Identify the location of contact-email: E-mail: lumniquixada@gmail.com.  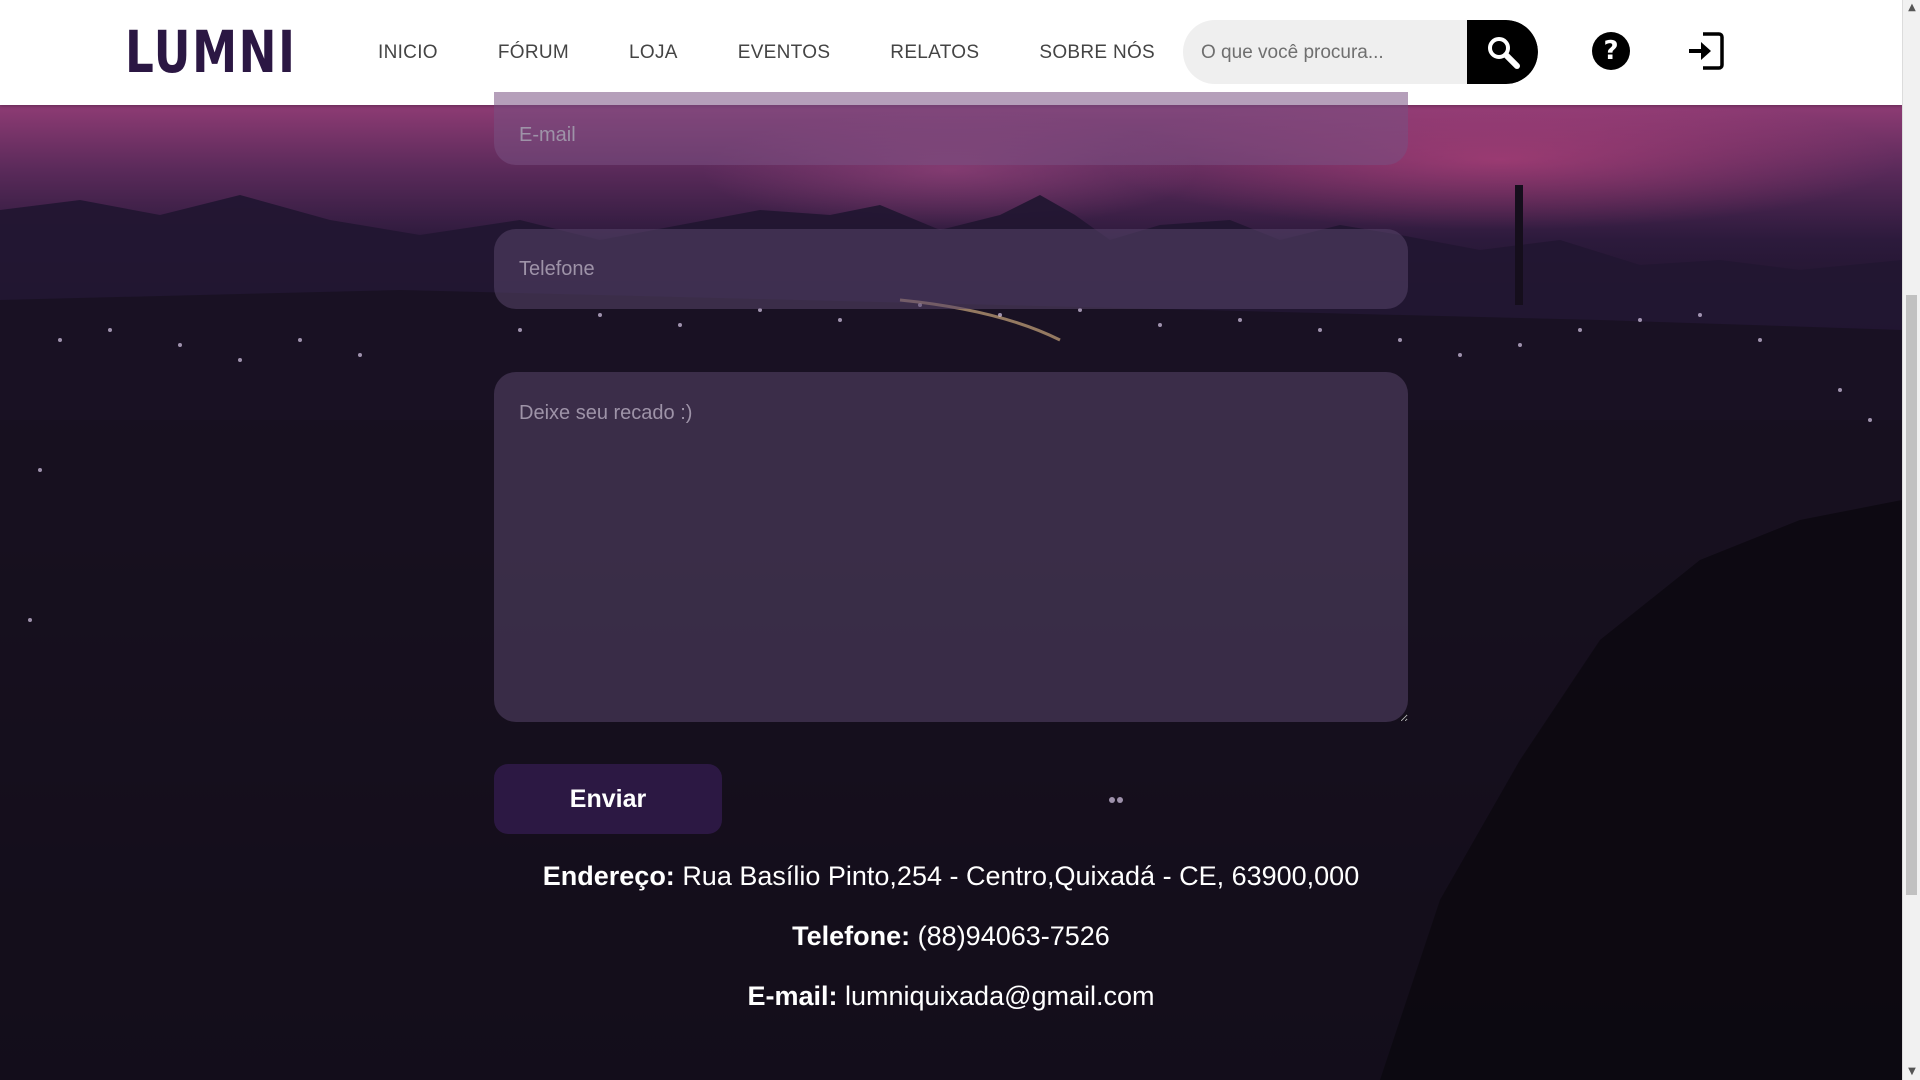
(951, 996).